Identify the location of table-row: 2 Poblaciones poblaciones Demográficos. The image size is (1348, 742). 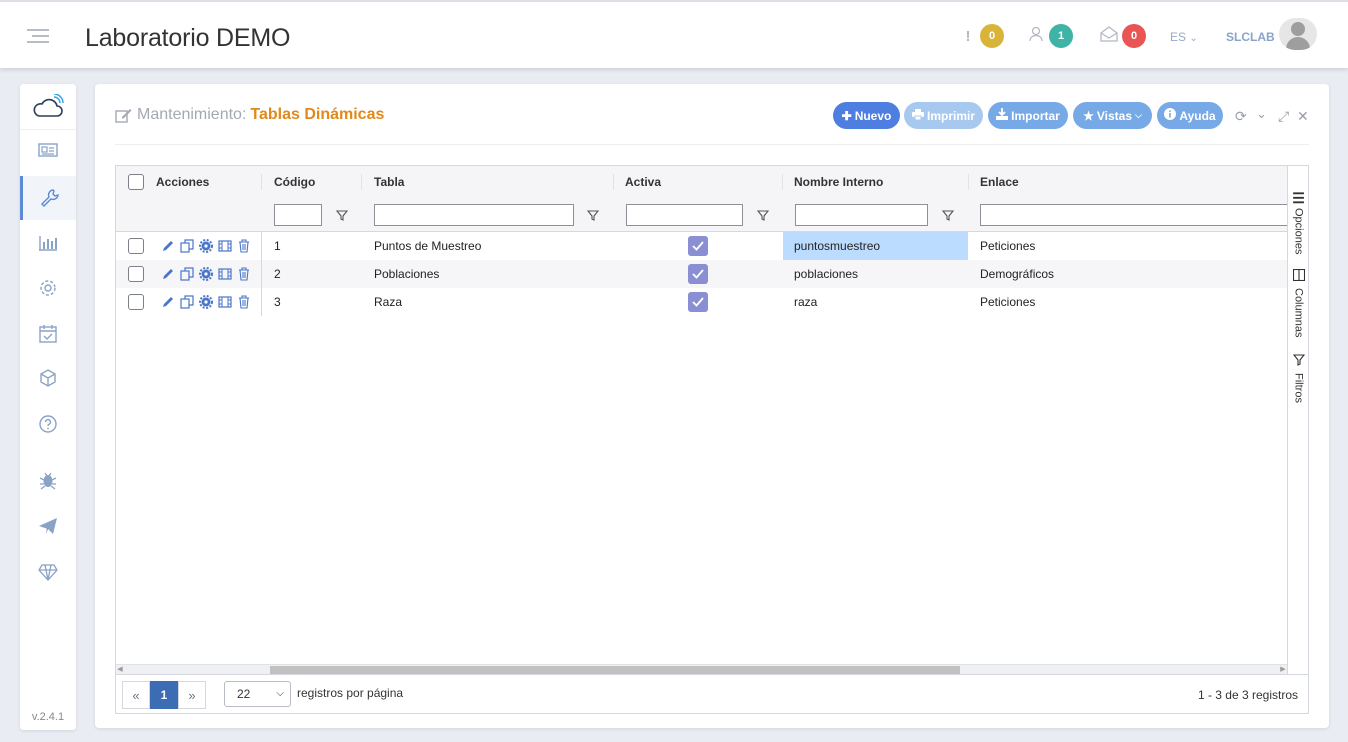
(701, 274).